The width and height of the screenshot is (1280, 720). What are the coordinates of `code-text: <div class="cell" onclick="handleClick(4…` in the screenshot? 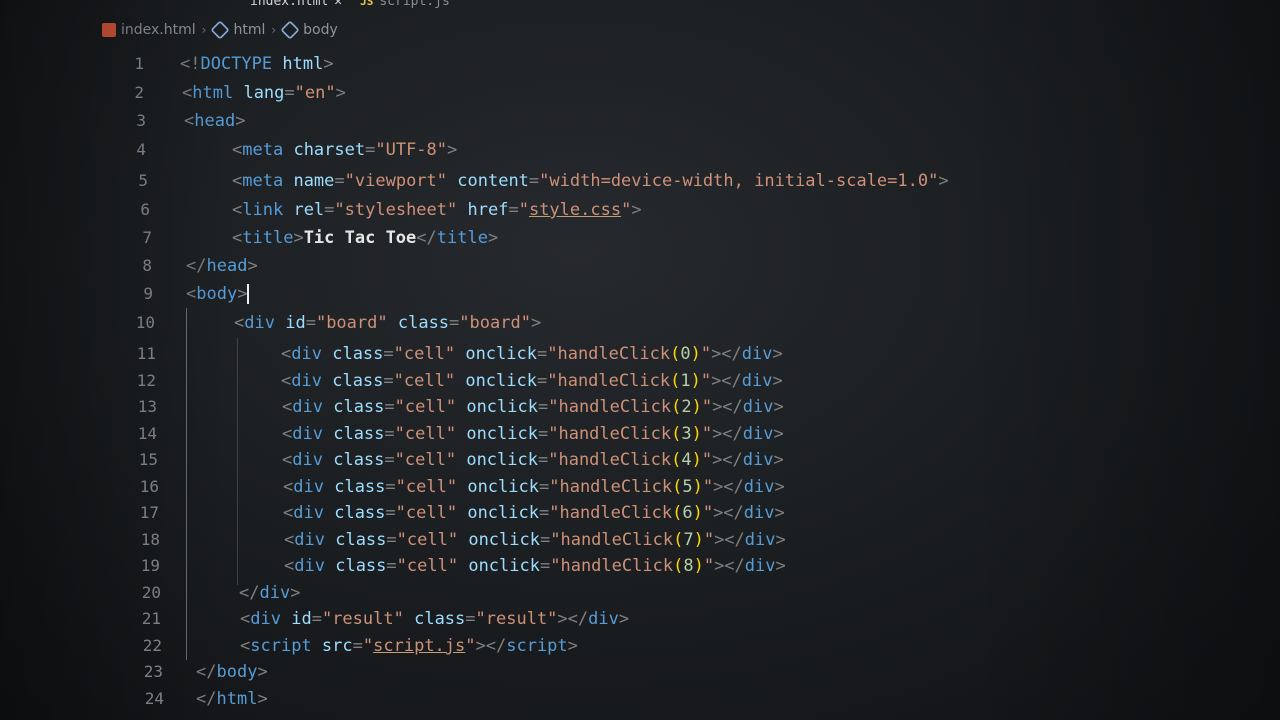 It's located at (533, 460).